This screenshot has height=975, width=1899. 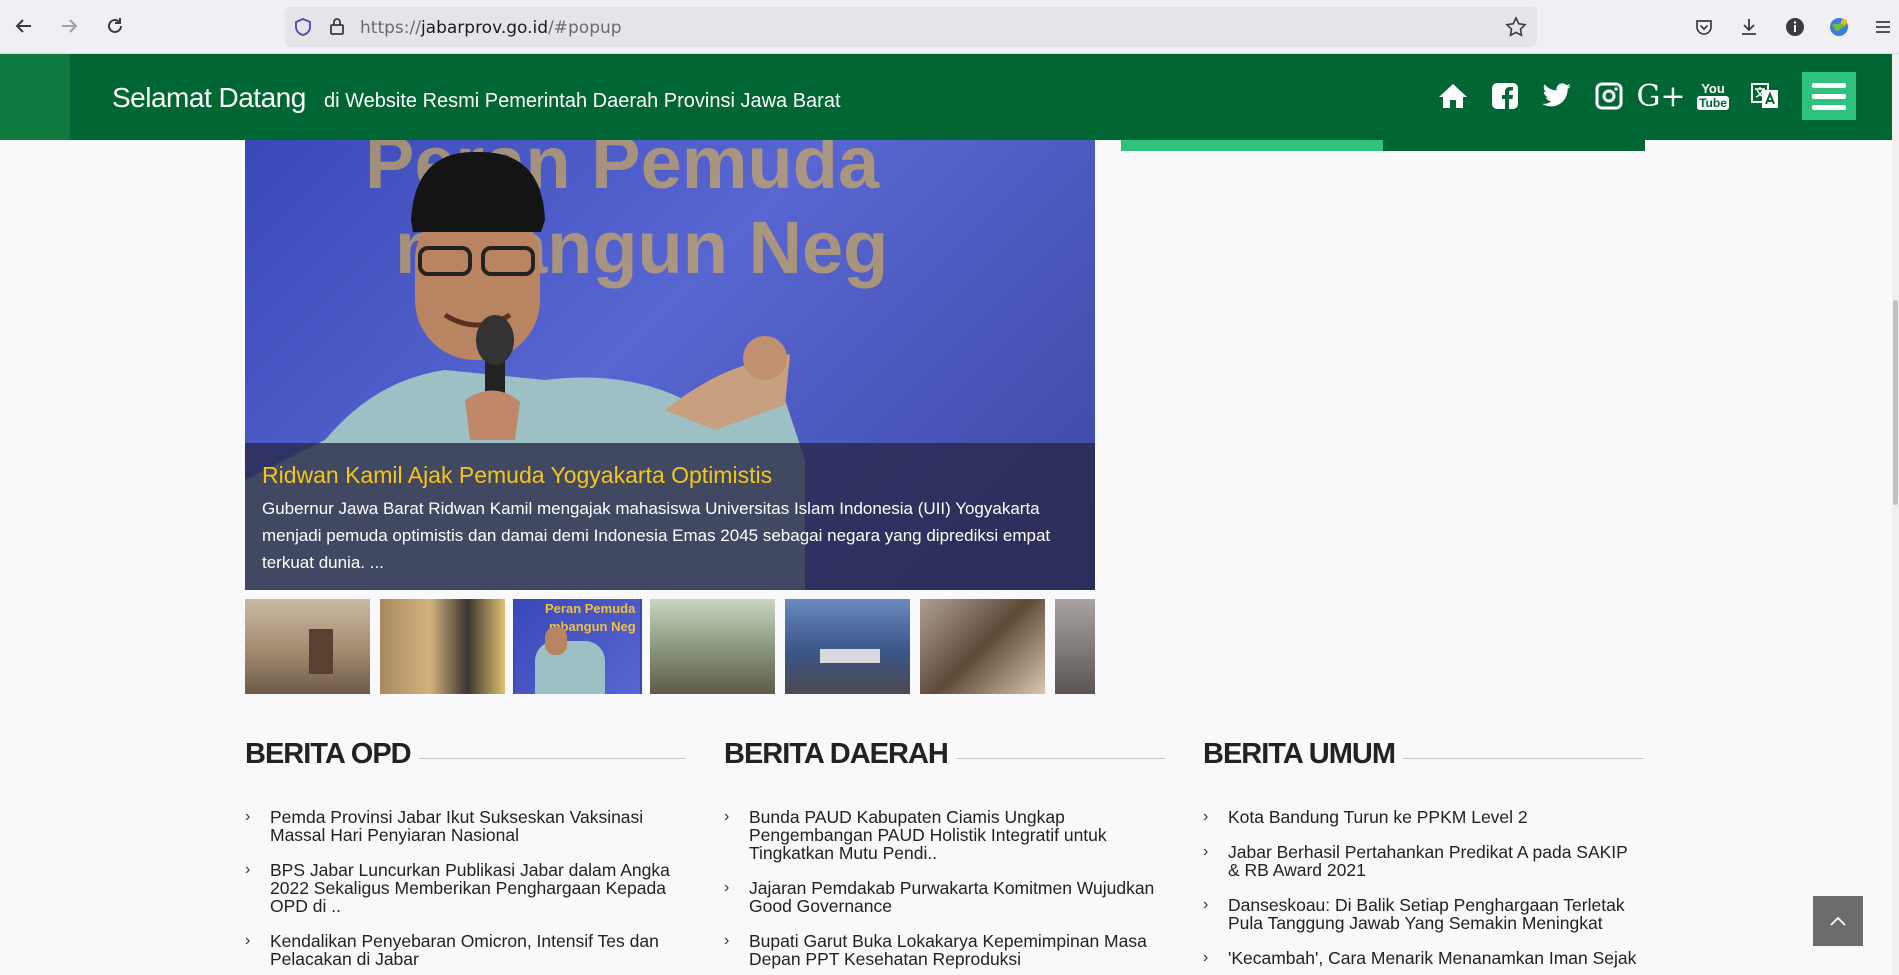 What do you see at coordinates (1895, 402) in the screenshot?
I see `scrollbar-thumb` at bounding box center [1895, 402].